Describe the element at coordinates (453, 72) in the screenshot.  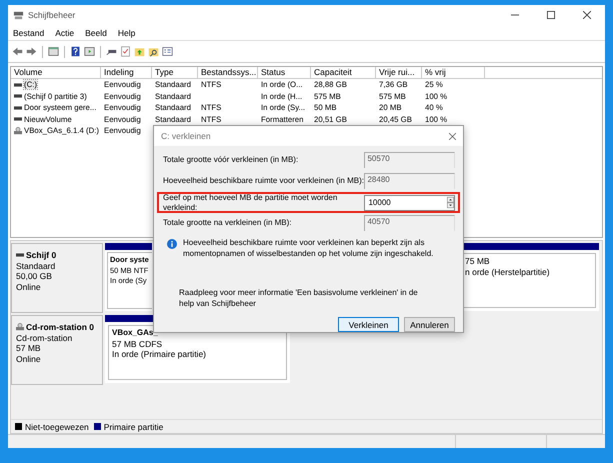
I see `column-header: % vrij` at that location.